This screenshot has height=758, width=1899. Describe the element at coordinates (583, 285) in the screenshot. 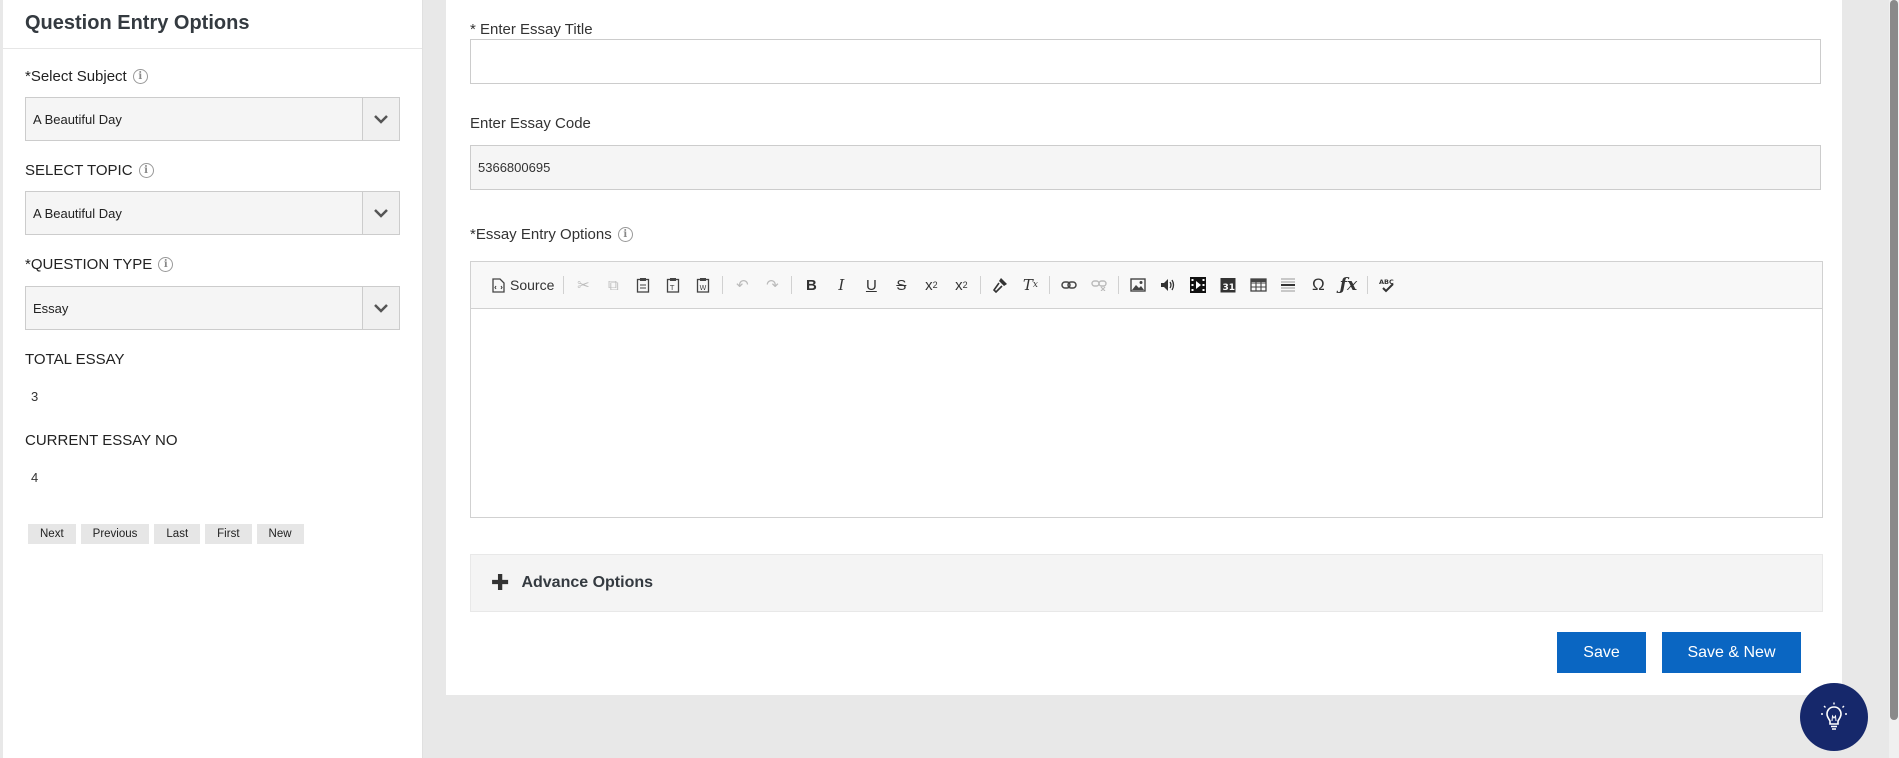

I see `cut-icon: ✂` at that location.